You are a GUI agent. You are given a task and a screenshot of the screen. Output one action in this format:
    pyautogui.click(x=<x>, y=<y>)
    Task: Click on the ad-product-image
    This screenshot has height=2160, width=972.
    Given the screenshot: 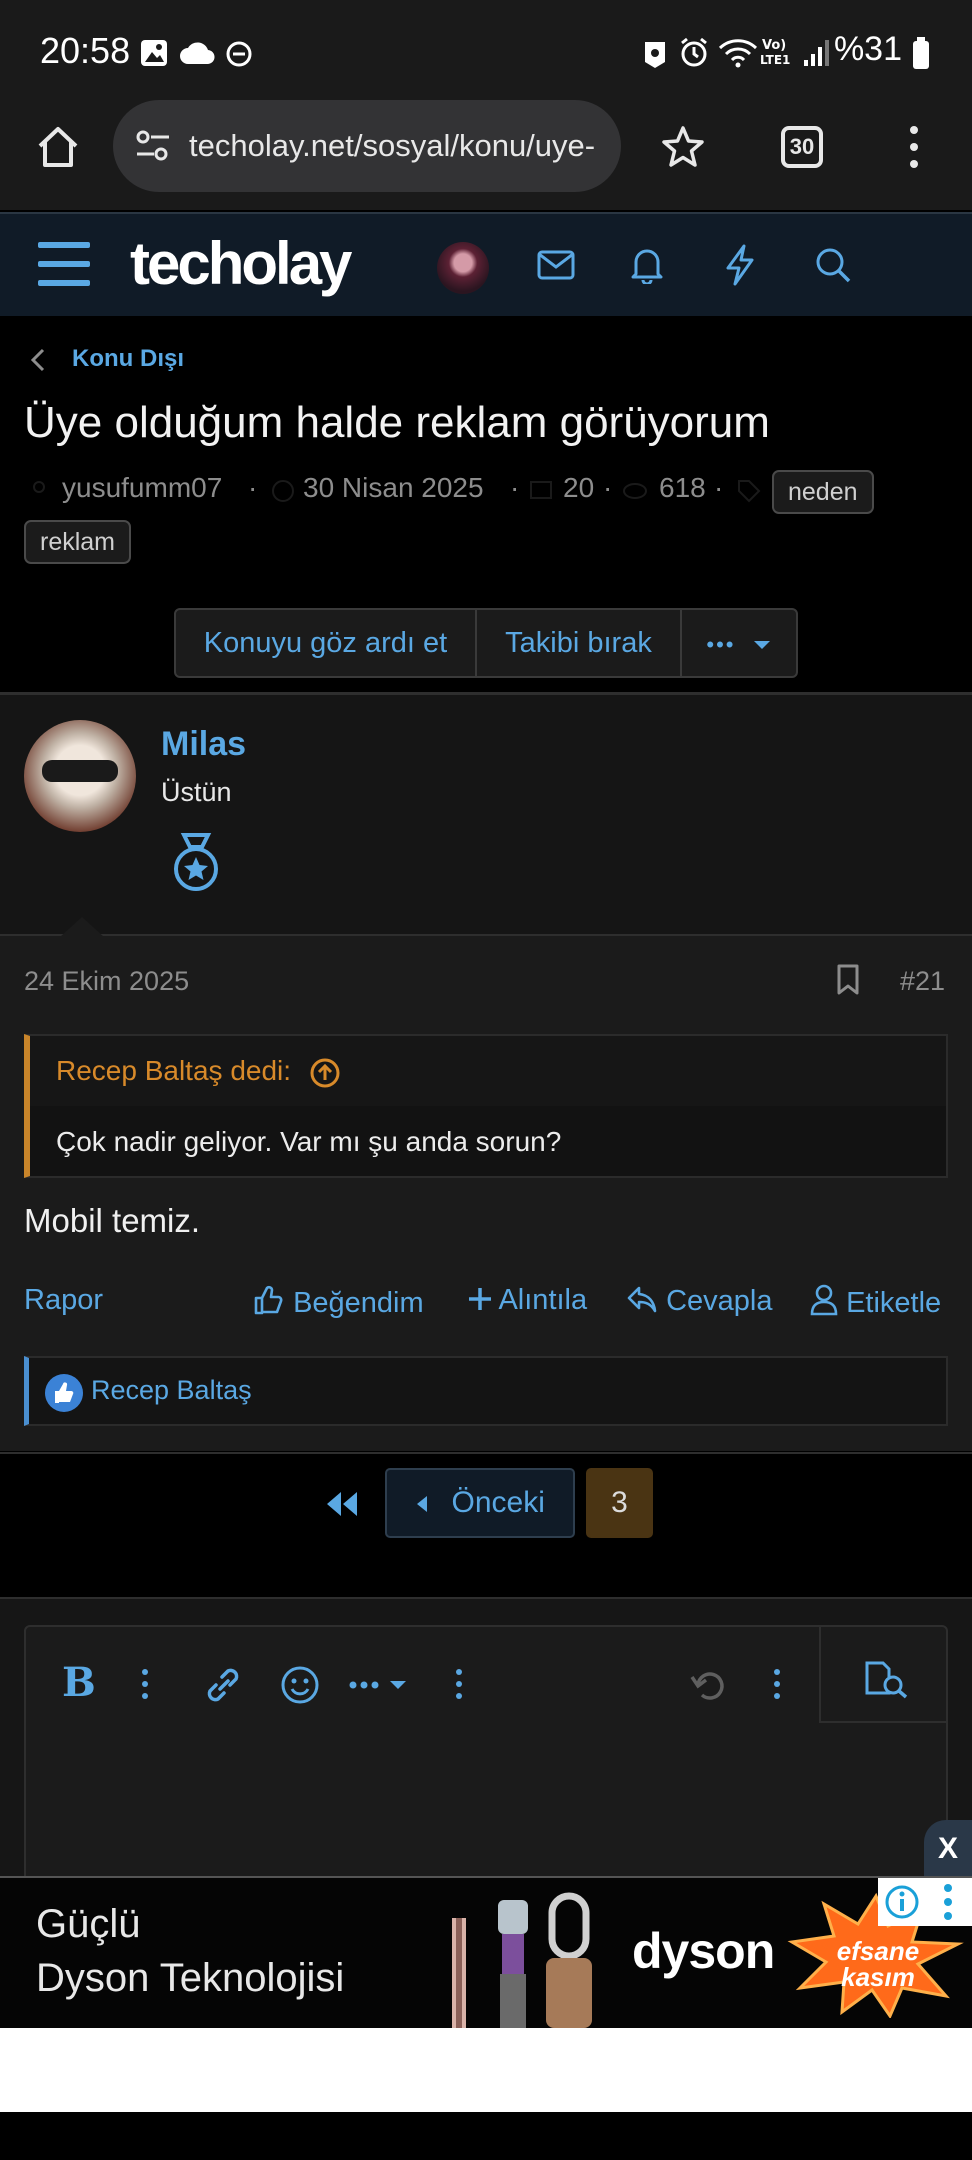 What is the action you would take?
    pyautogui.click(x=522, y=1960)
    